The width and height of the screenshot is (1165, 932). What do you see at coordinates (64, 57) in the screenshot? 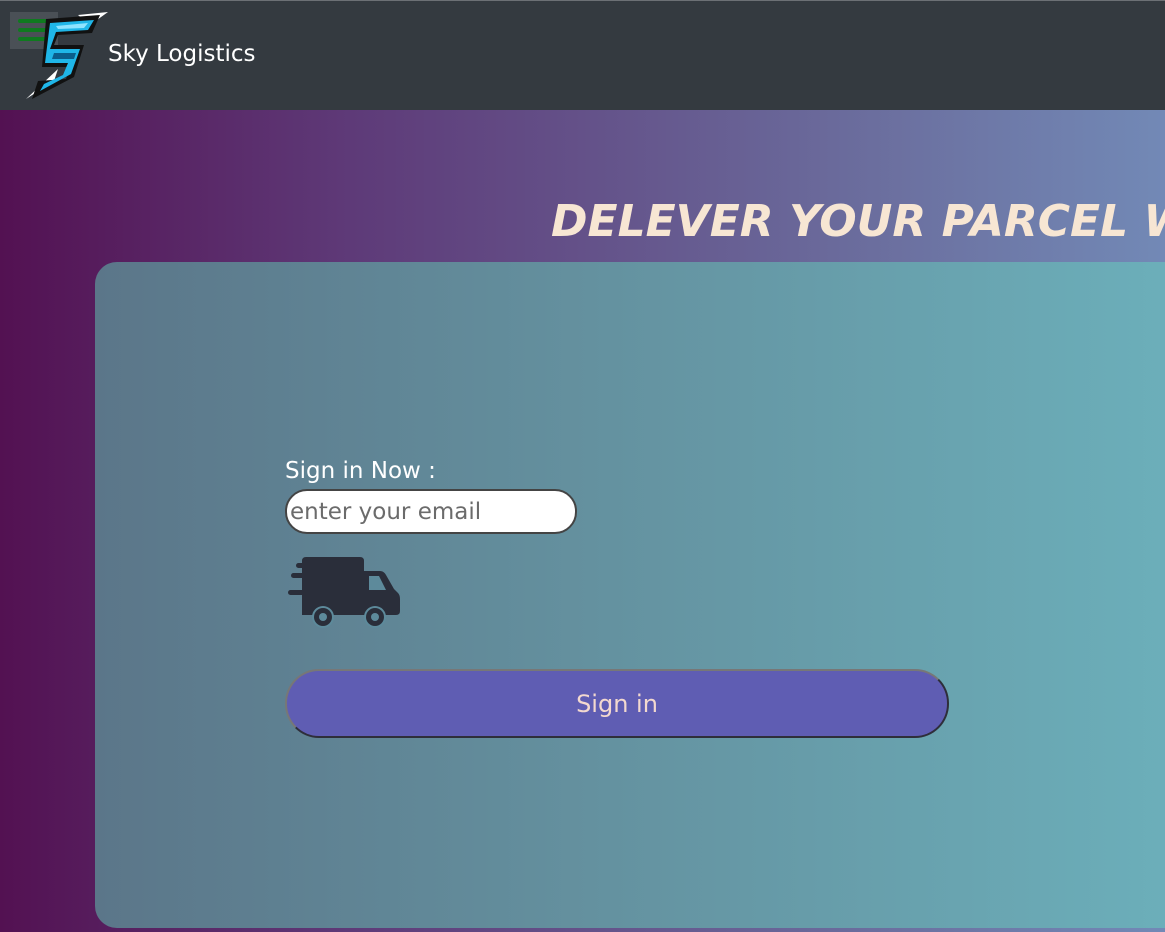
I see `lightning-s-logo-icon` at bounding box center [64, 57].